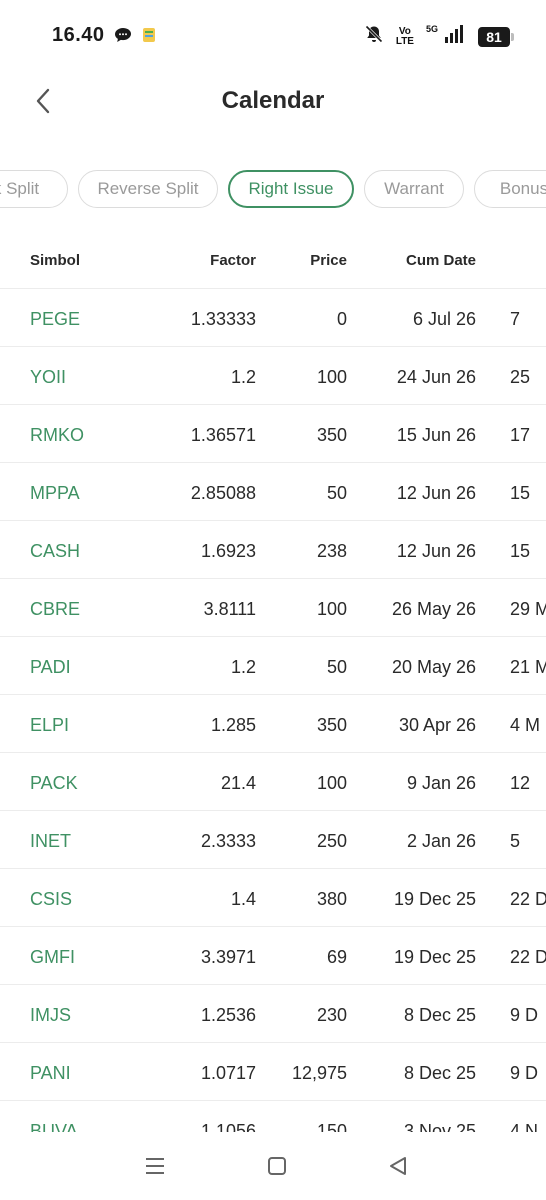  What do you see at coordinates (55, 551) in the screenshot?
I see `cell-symbol: CASH` at bounding box center [55, 551].